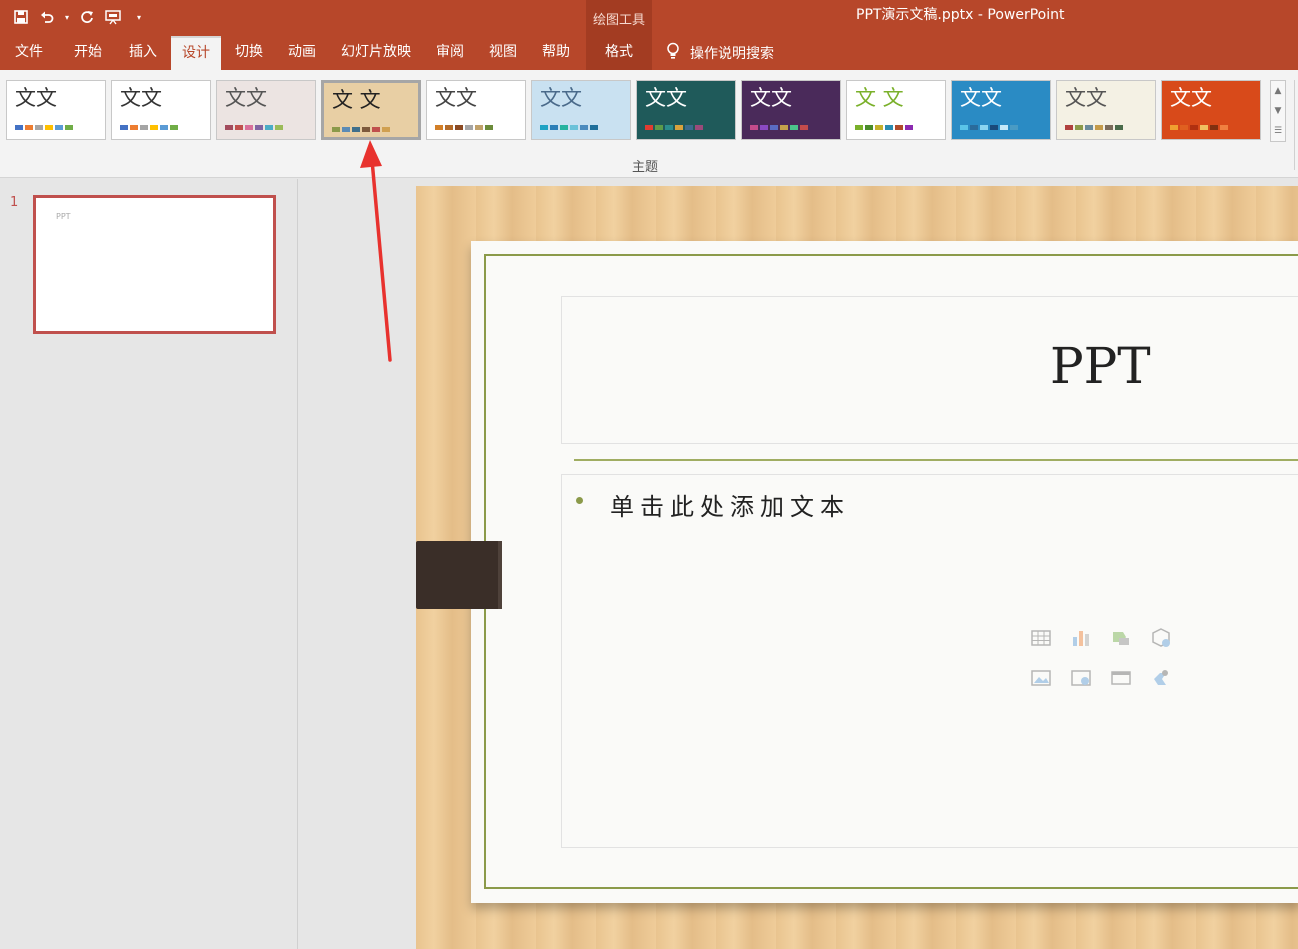 This screenshot has width=1298, height=949. I want to click on theme-tile-7: 文文, so click(686, 110).